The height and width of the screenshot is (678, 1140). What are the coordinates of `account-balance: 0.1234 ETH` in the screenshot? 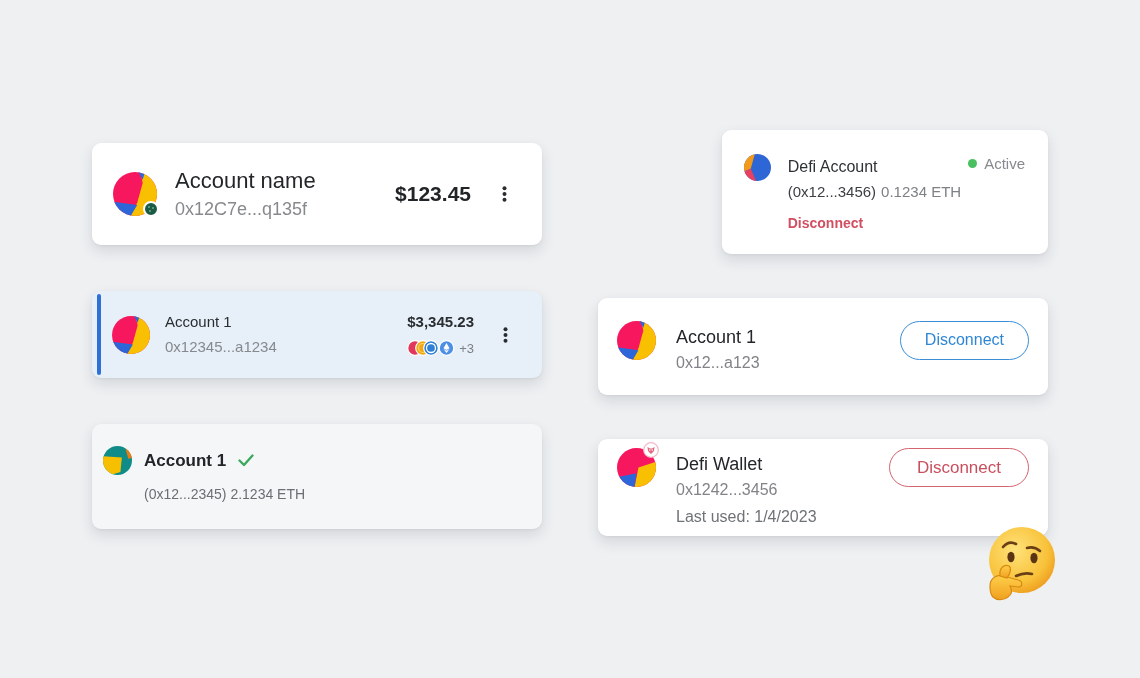 It's located at (921, 191).